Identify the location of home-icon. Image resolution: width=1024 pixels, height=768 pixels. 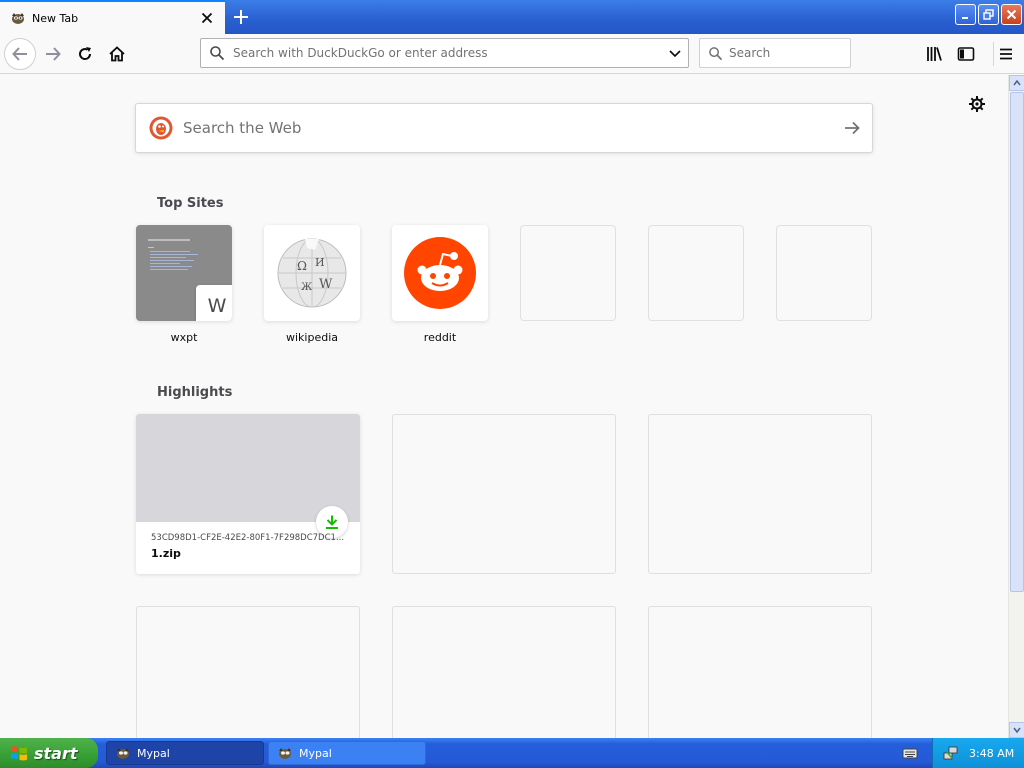
(117, 54).